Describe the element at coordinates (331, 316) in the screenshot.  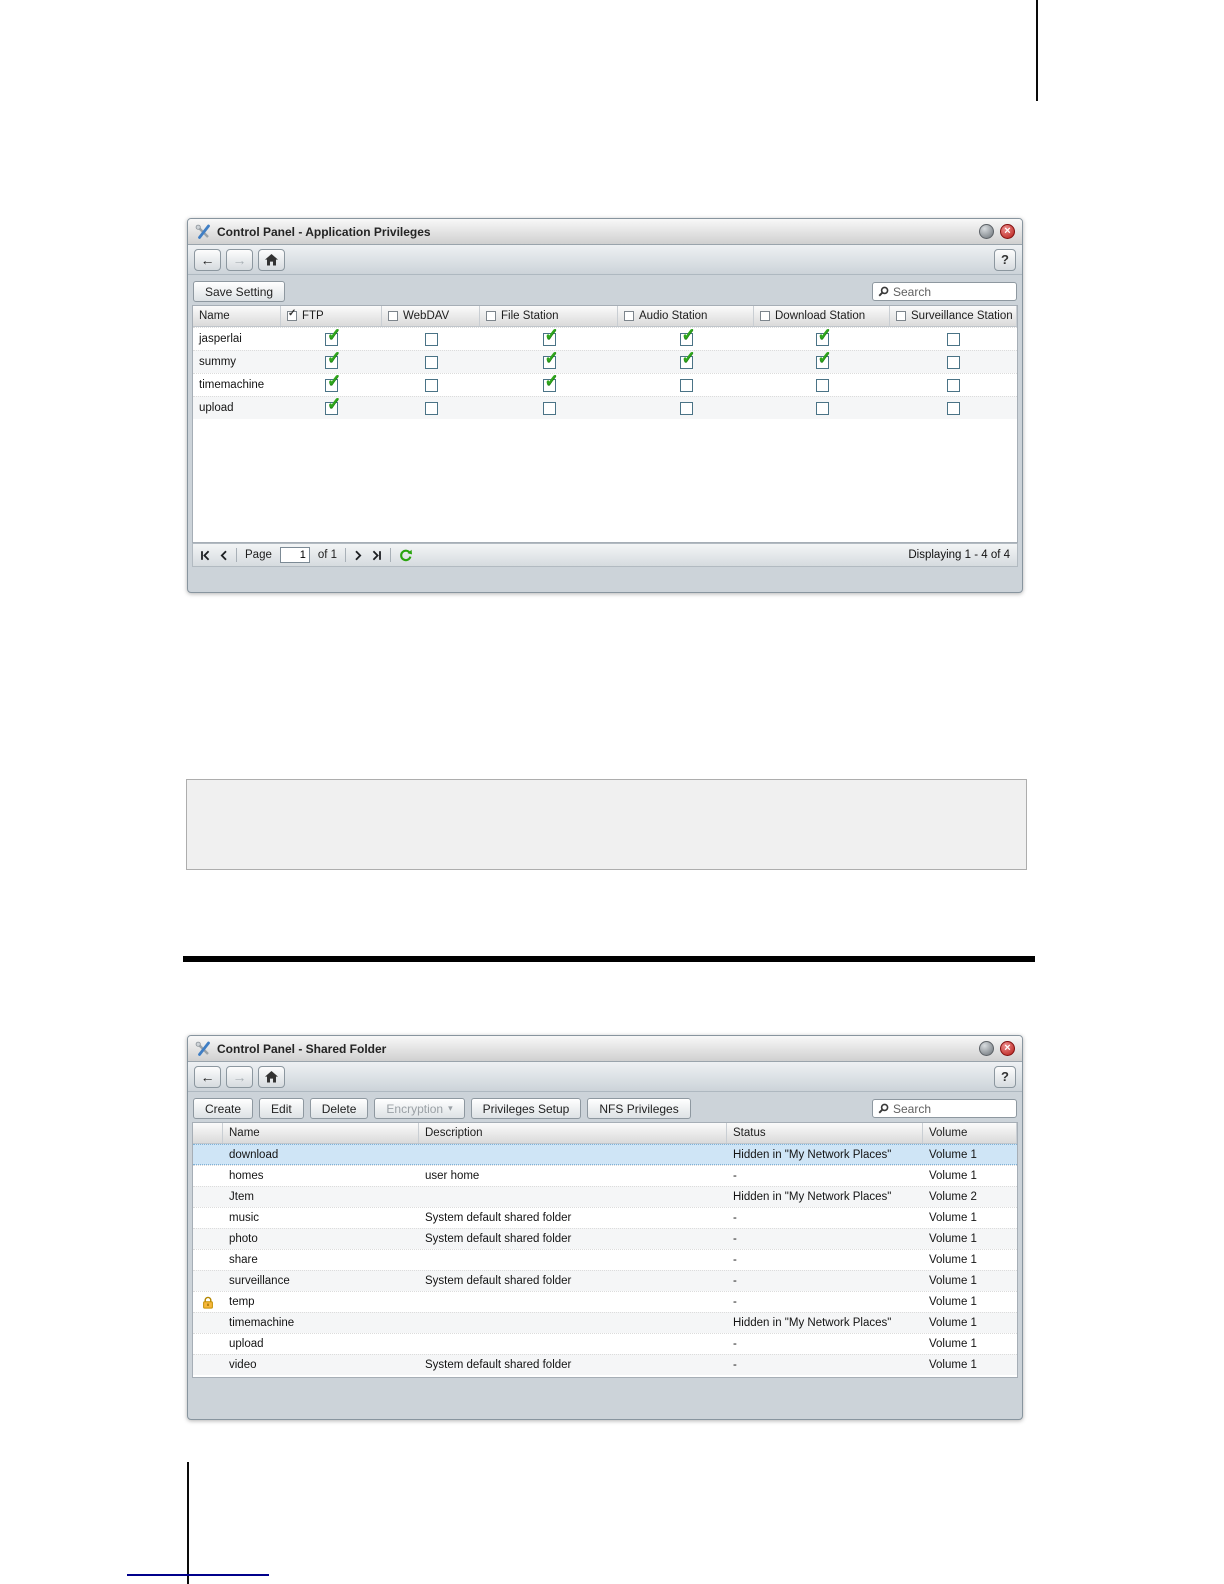
I see `column-header-ftp: FTP` at that location.